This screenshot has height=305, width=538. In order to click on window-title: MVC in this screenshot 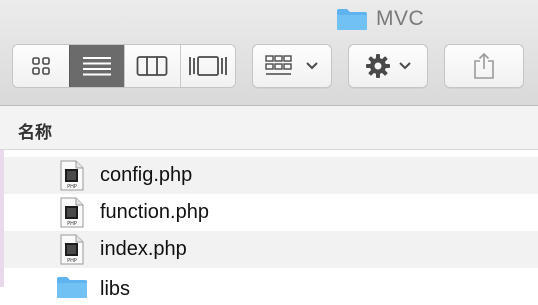, I will do `click(380, 19)`.